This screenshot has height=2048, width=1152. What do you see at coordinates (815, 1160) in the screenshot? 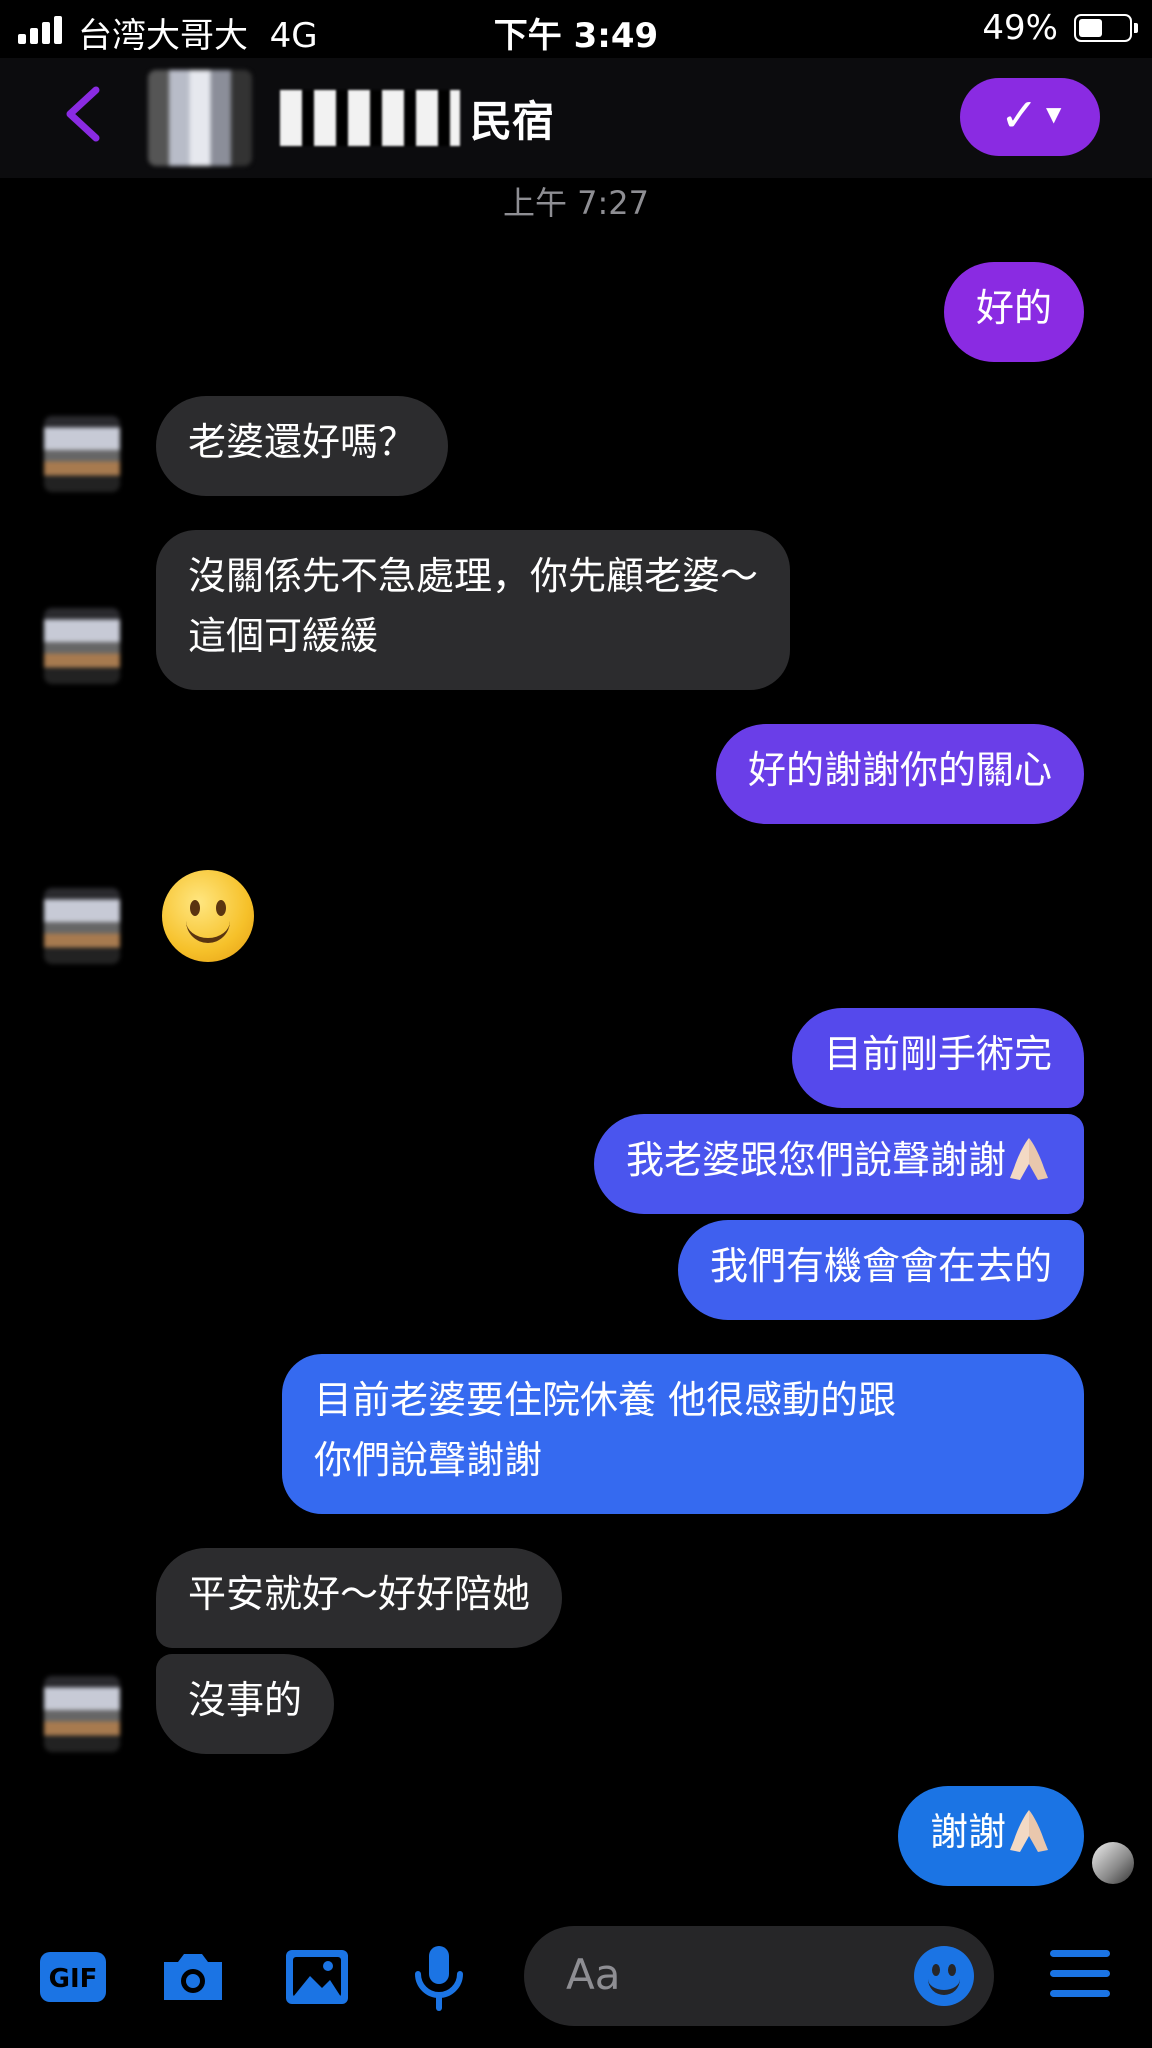
I see `message-text: 我老婆跟您們說聲謝謝` at bounding box center [815, 1160].